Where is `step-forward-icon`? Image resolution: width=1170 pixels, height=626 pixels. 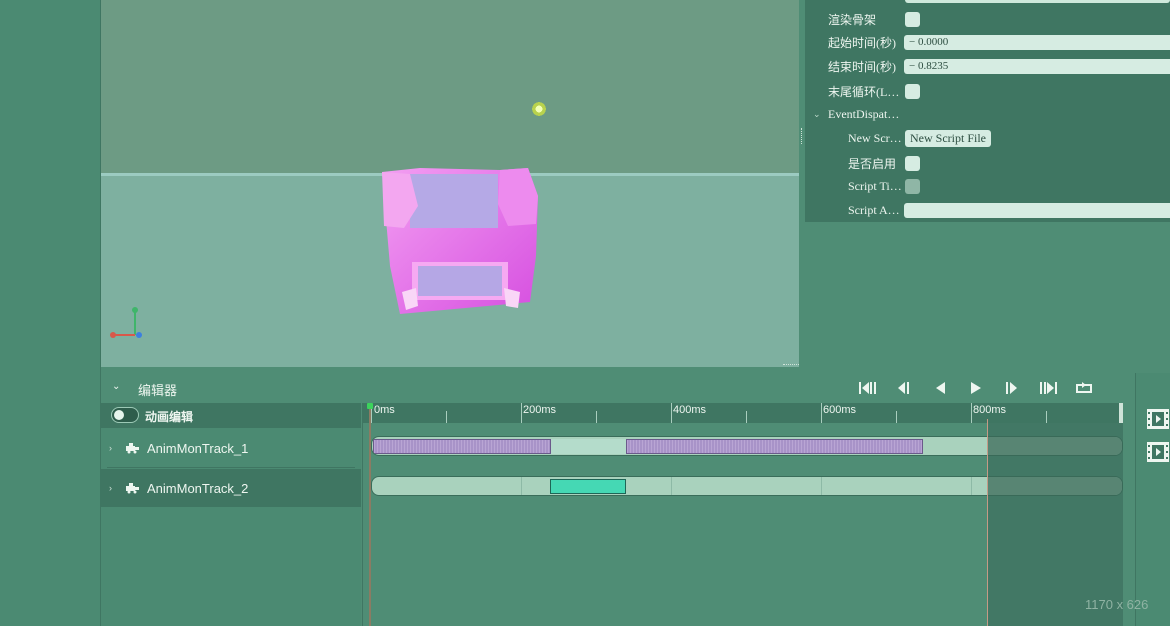 step-forward-icon is located at coordinates (1012, 388).